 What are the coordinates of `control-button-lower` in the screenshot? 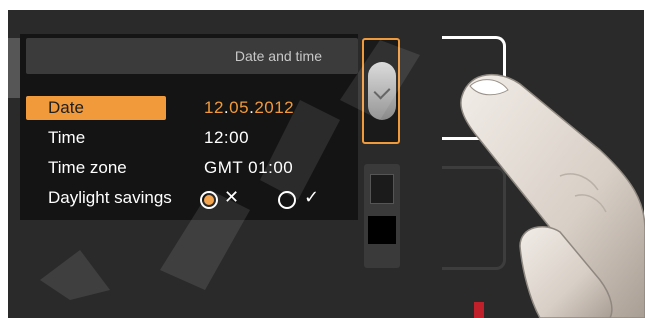 It's located at (474, 218).